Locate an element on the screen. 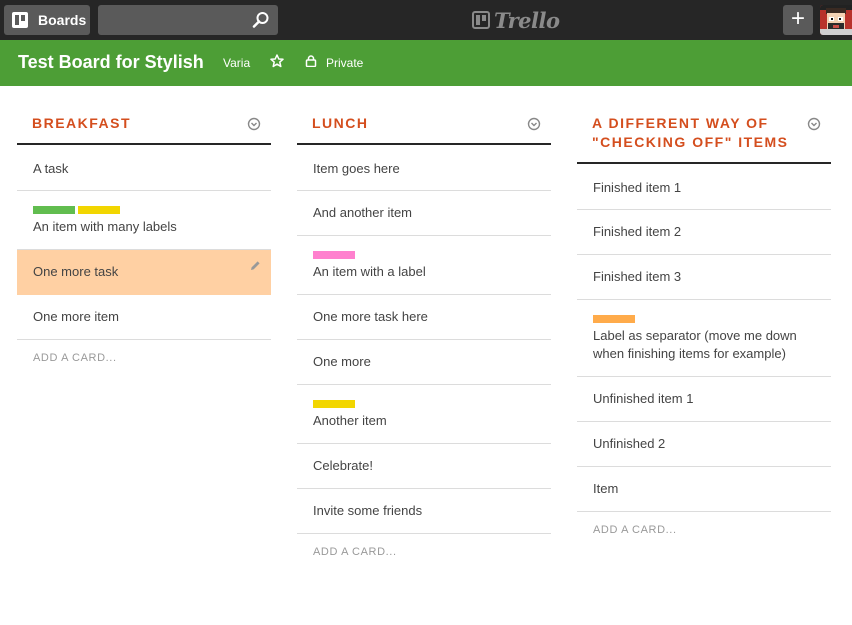 The height and width of the screenshot is (625, 852). label-pink is located at coordinates (334, 255).